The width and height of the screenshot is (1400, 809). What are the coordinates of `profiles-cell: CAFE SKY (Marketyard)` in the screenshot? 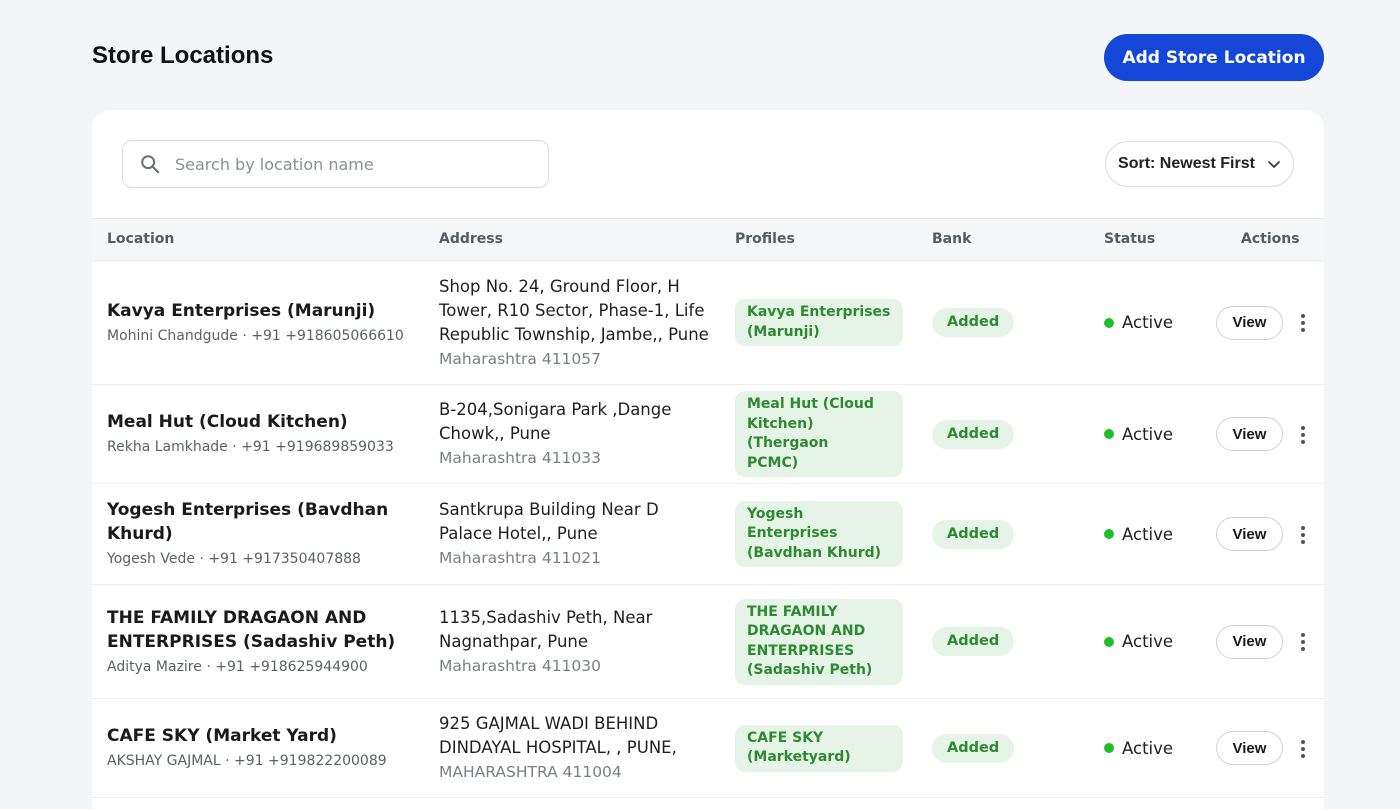 It's located at (825, 748).